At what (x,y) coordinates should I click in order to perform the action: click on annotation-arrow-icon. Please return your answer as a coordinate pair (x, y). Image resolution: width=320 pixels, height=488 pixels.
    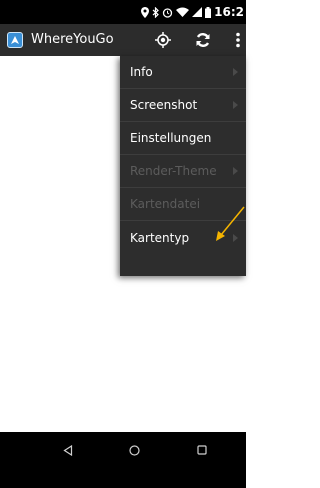
    Looking at the image, I should click on (230, 223).